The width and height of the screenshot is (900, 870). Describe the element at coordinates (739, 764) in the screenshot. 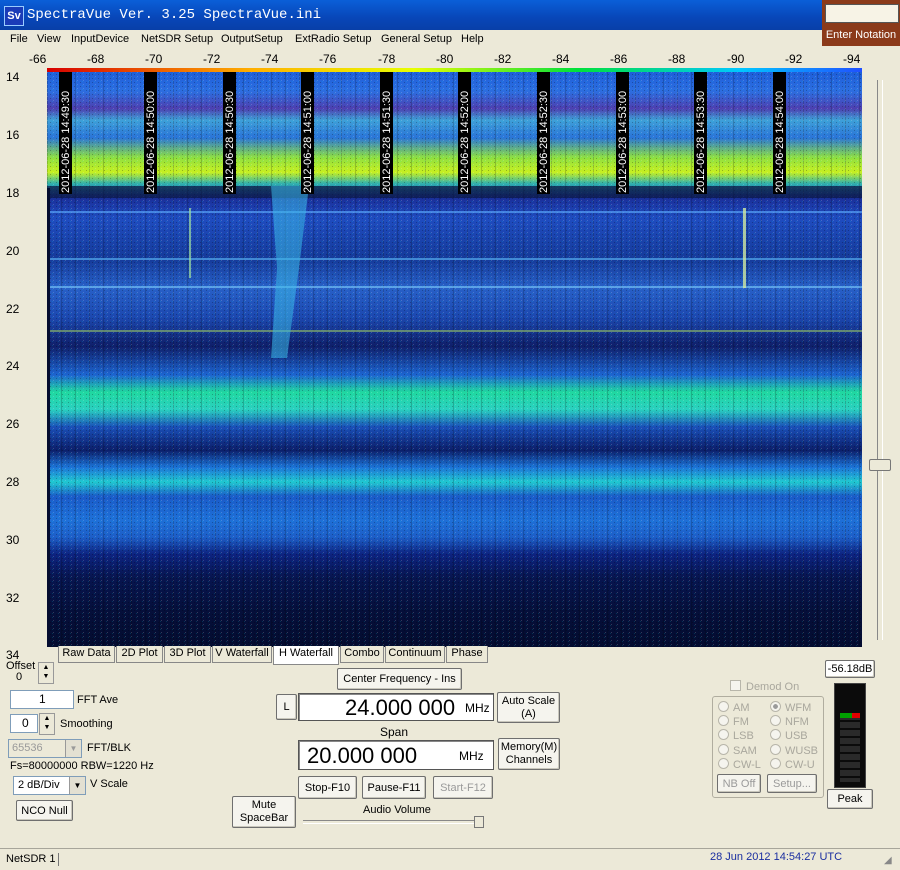

I see `radio-cw-l: CW-L` at that location.